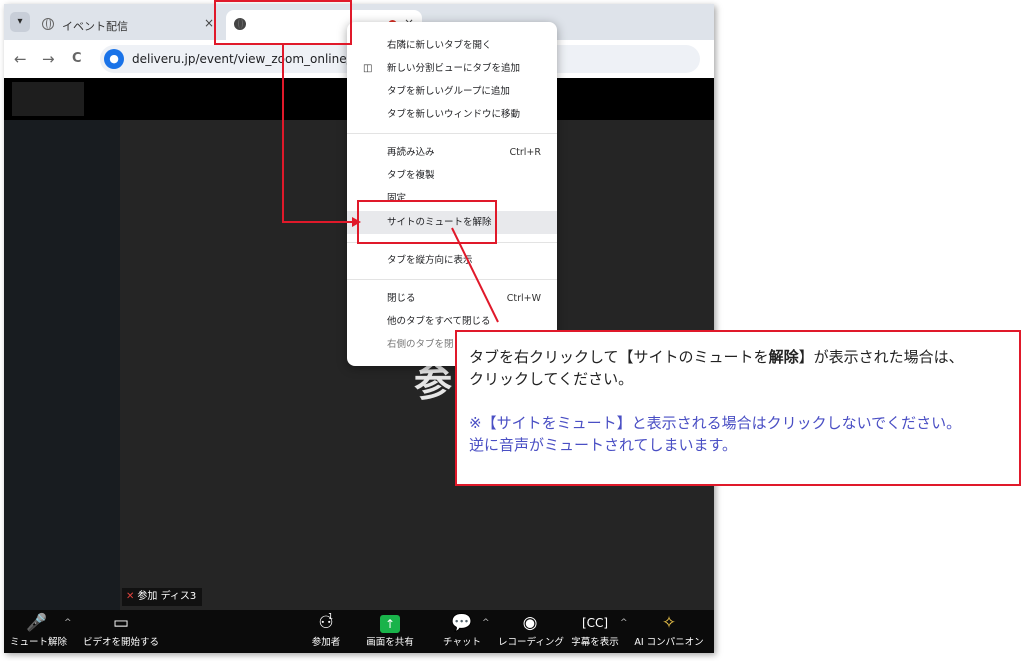  I want to click on globe-icon, so click(48, 24).